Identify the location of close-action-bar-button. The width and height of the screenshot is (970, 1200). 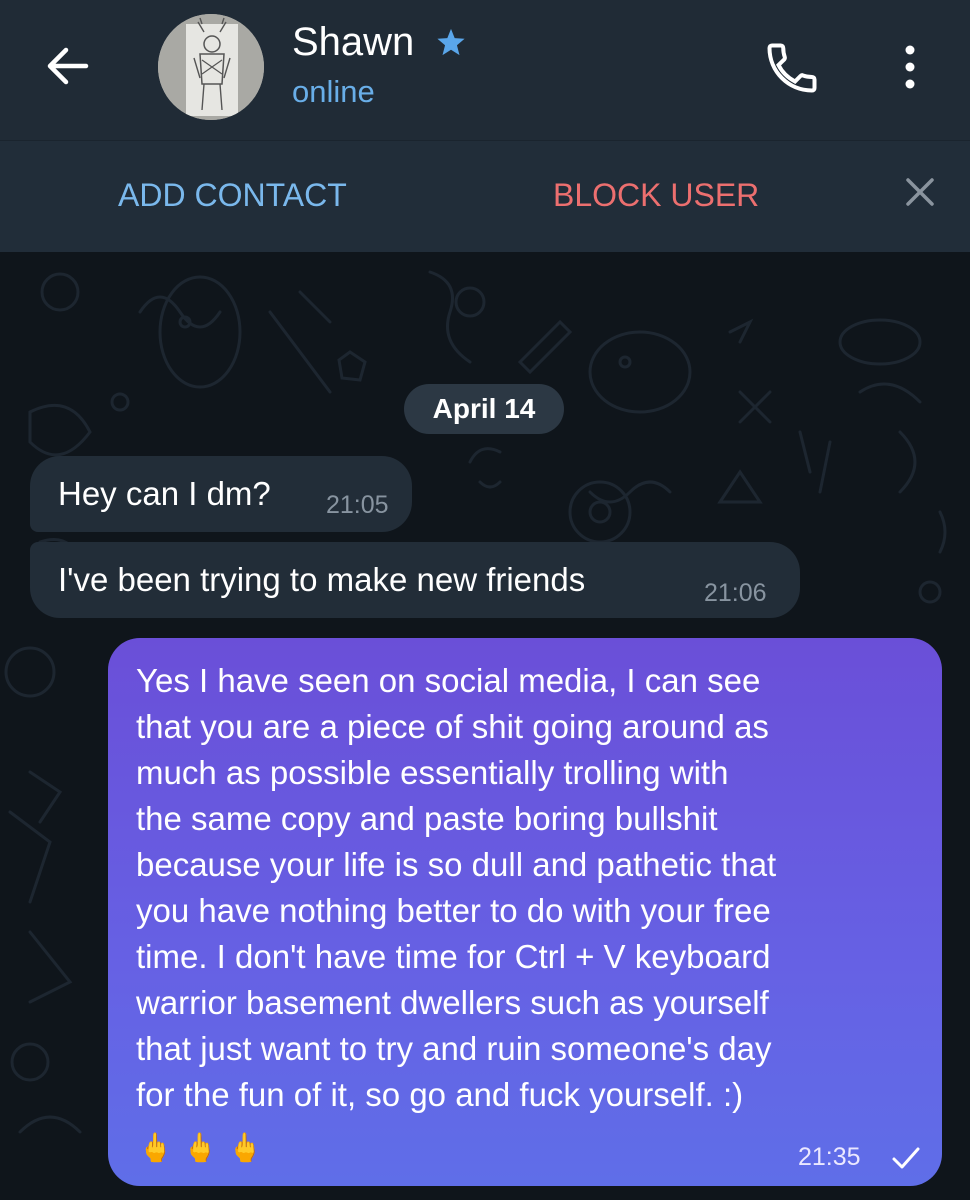
(920, 192).